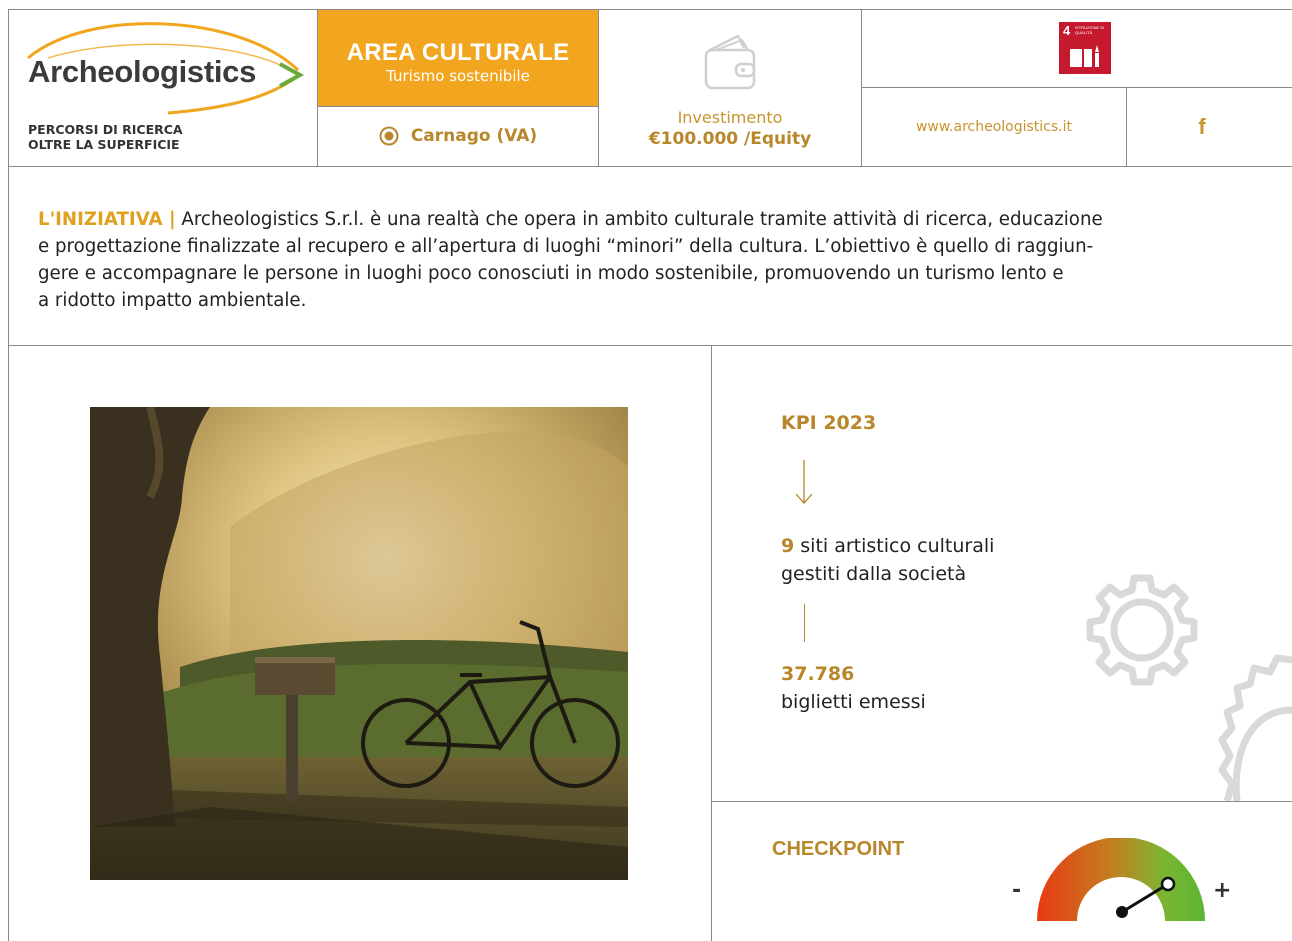 This screenshot has height=941, width=1292. What do you see at coordinates (711, 643) in the screenshot?
I see `body-col-divider` at bounding box center [711, 643].